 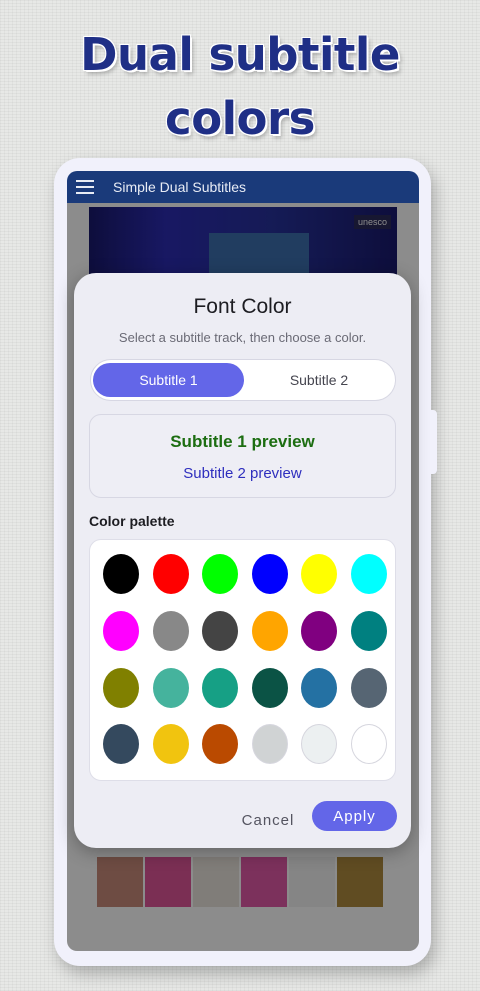 I want to click on subtitle-preview: Subtitle 1 preview Subtitle 2 preview, so click(x=242, y=456).